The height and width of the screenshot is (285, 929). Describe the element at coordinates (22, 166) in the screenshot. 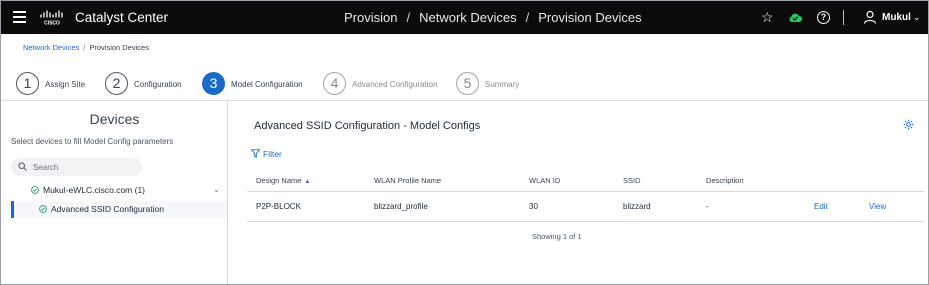

I see `search-icon` at that location.